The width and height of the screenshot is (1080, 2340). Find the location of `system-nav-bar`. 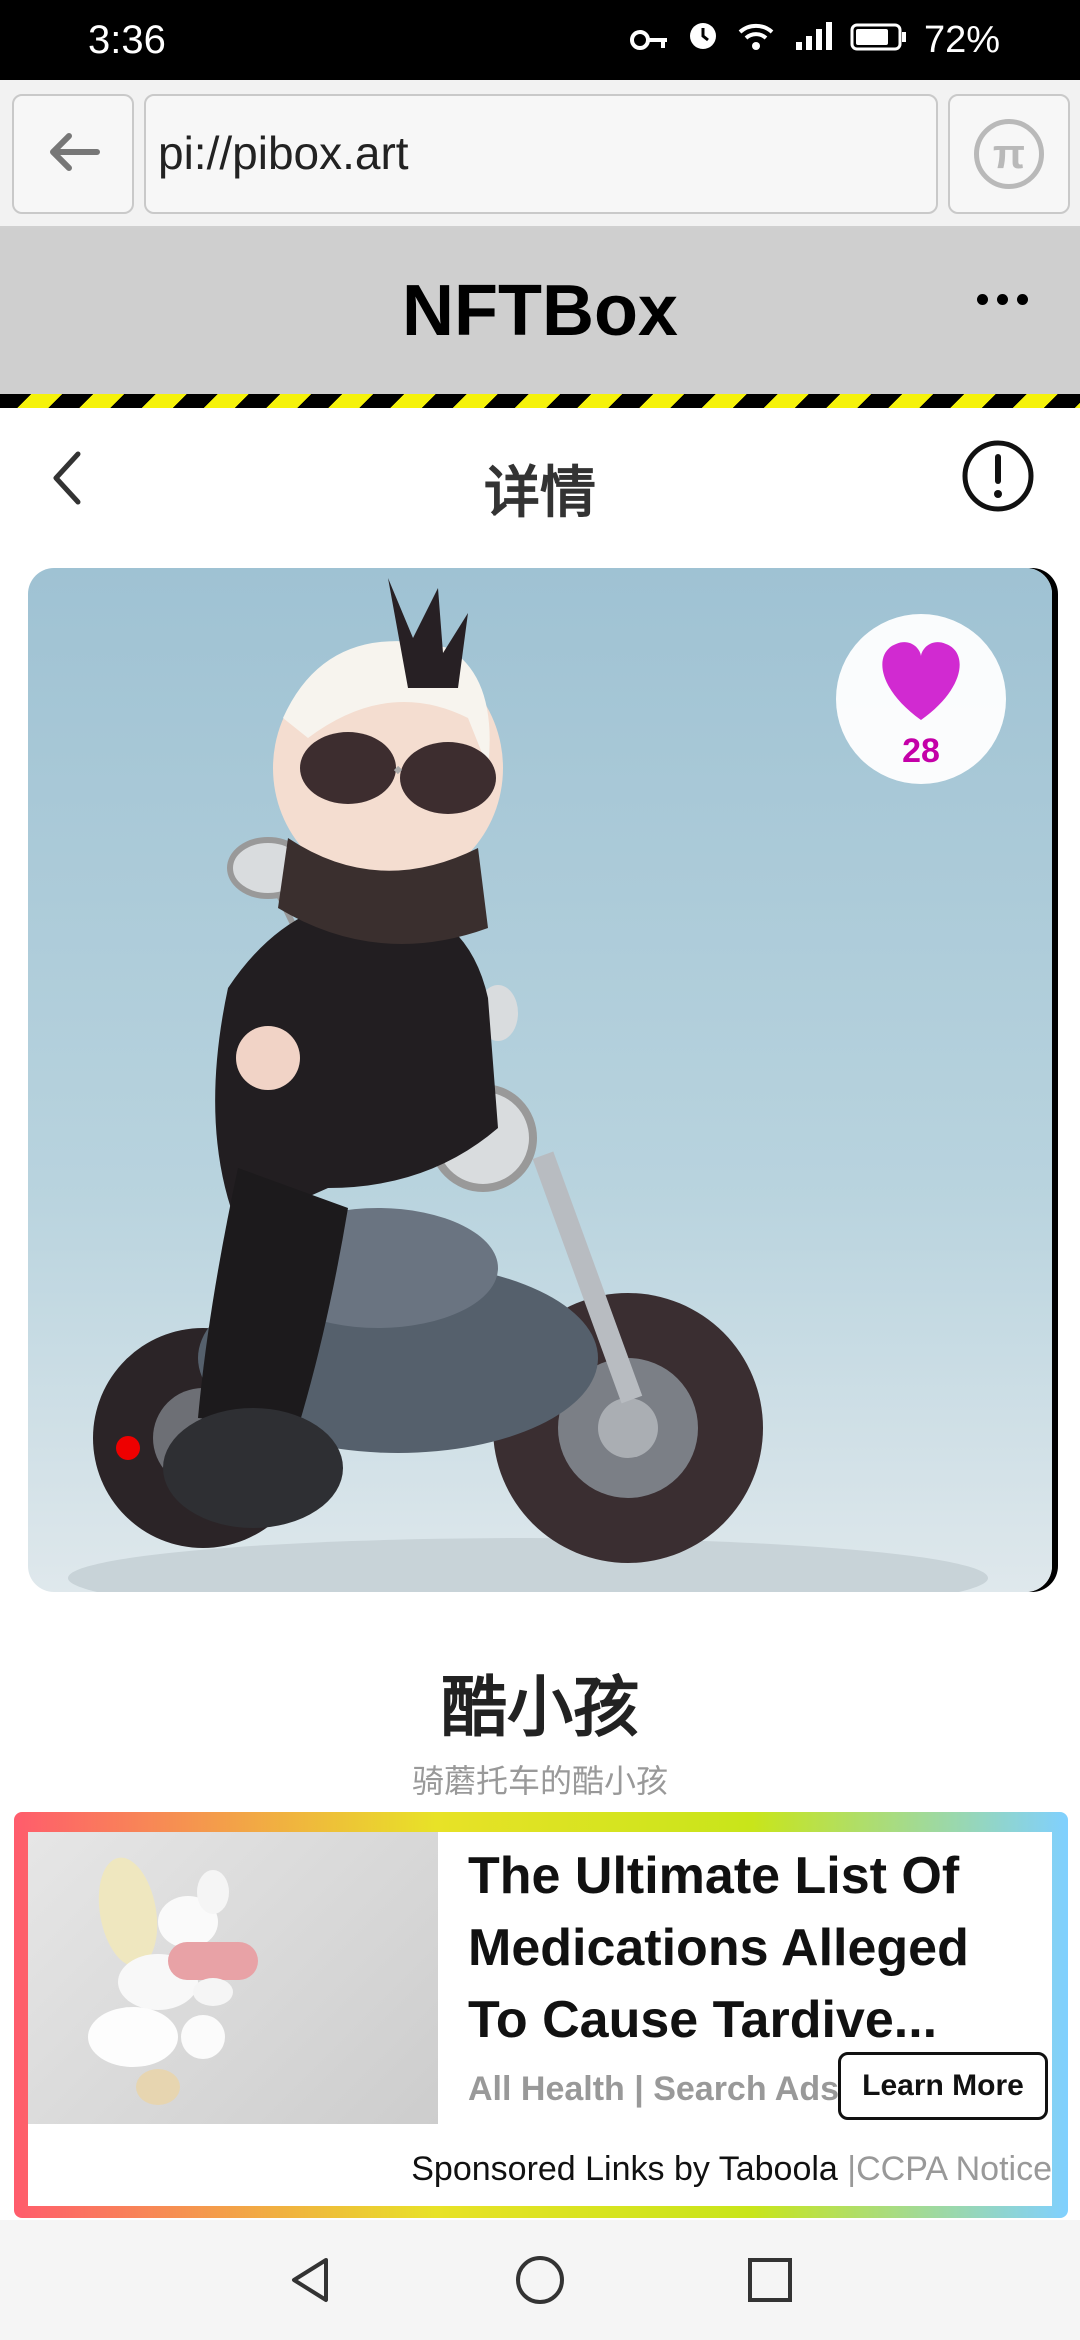

system-nav-bar is located at coordinates (540, 2280).